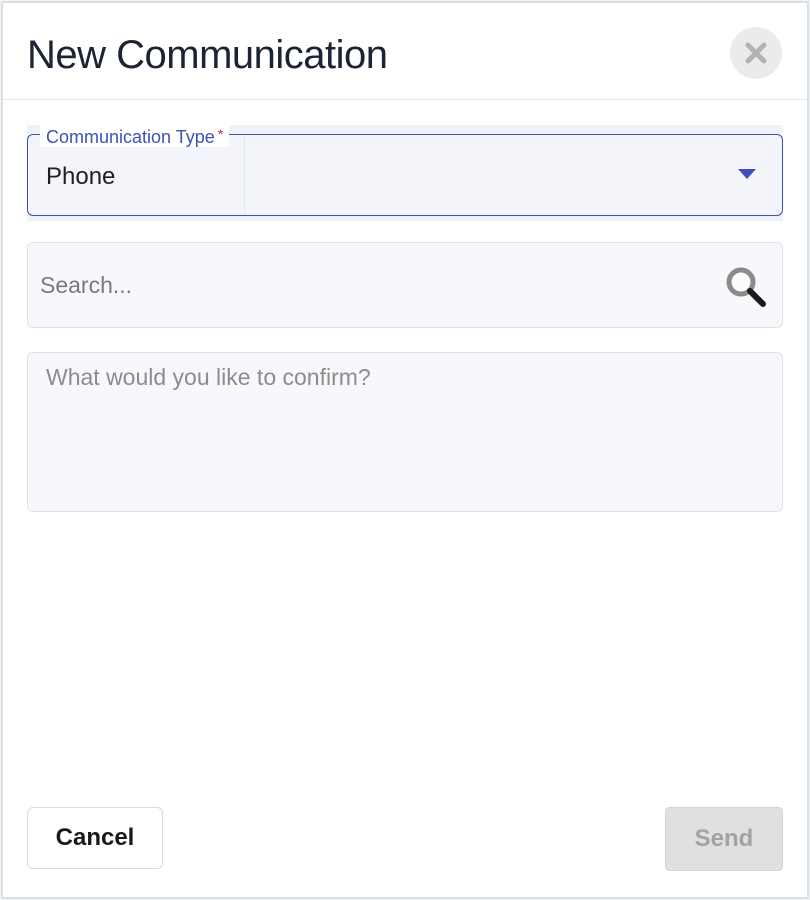 This screenshot has width=810, height=900. I want to click on search-input, so click(370, 285).